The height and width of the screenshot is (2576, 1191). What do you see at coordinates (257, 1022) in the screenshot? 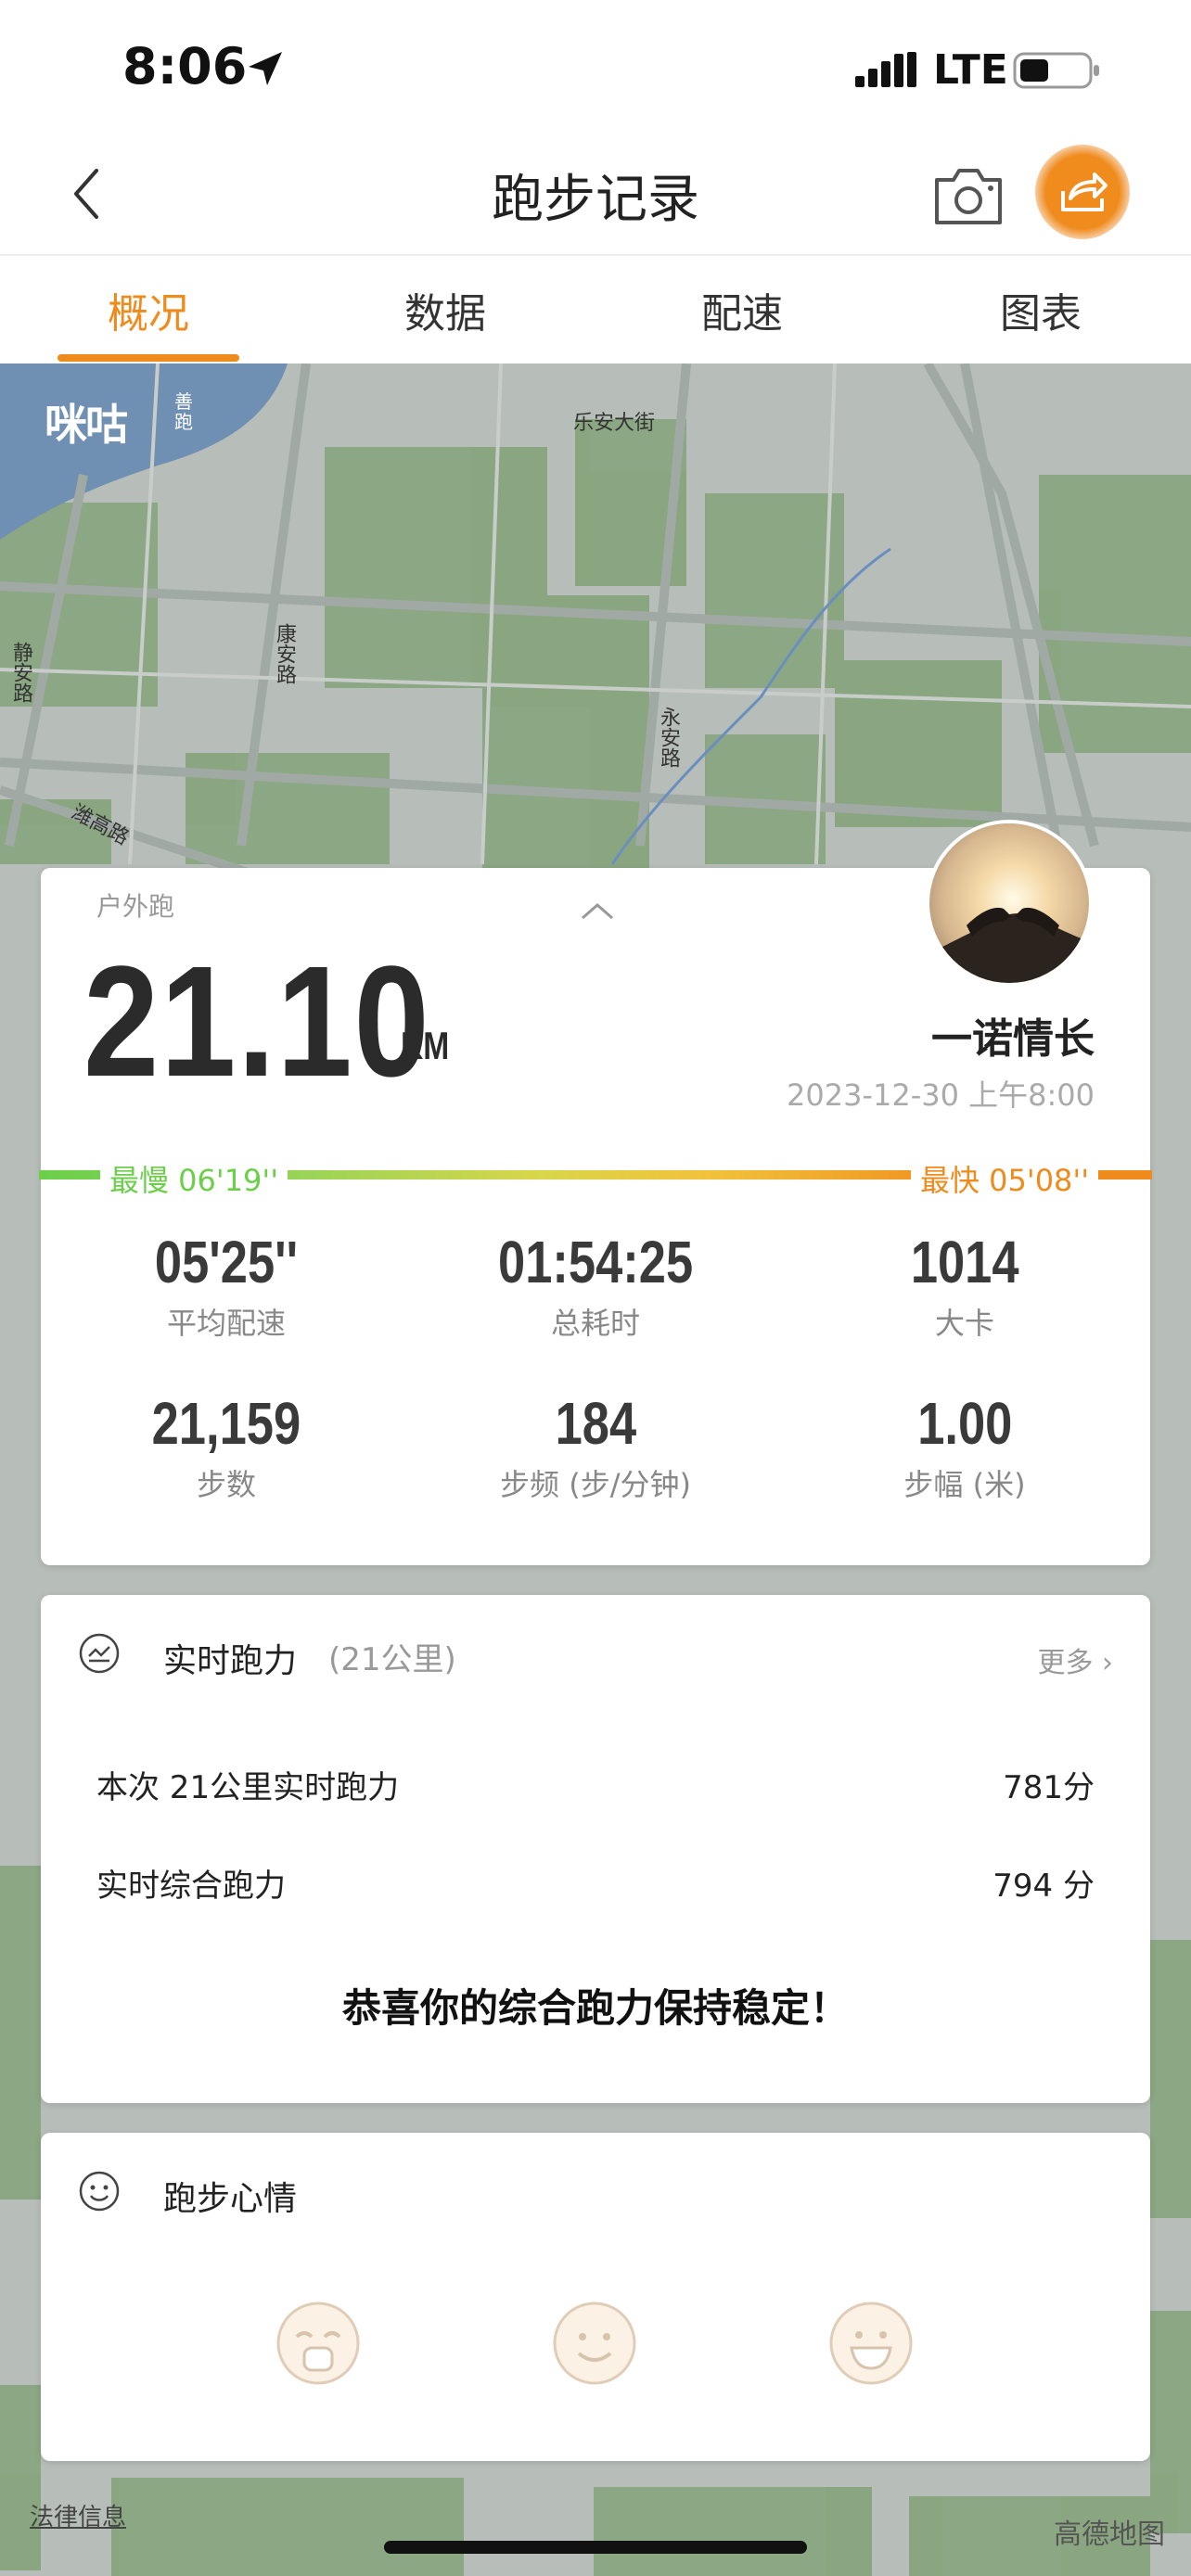
I see `distance-value: 21.10` at bounding box center [257, 1022].